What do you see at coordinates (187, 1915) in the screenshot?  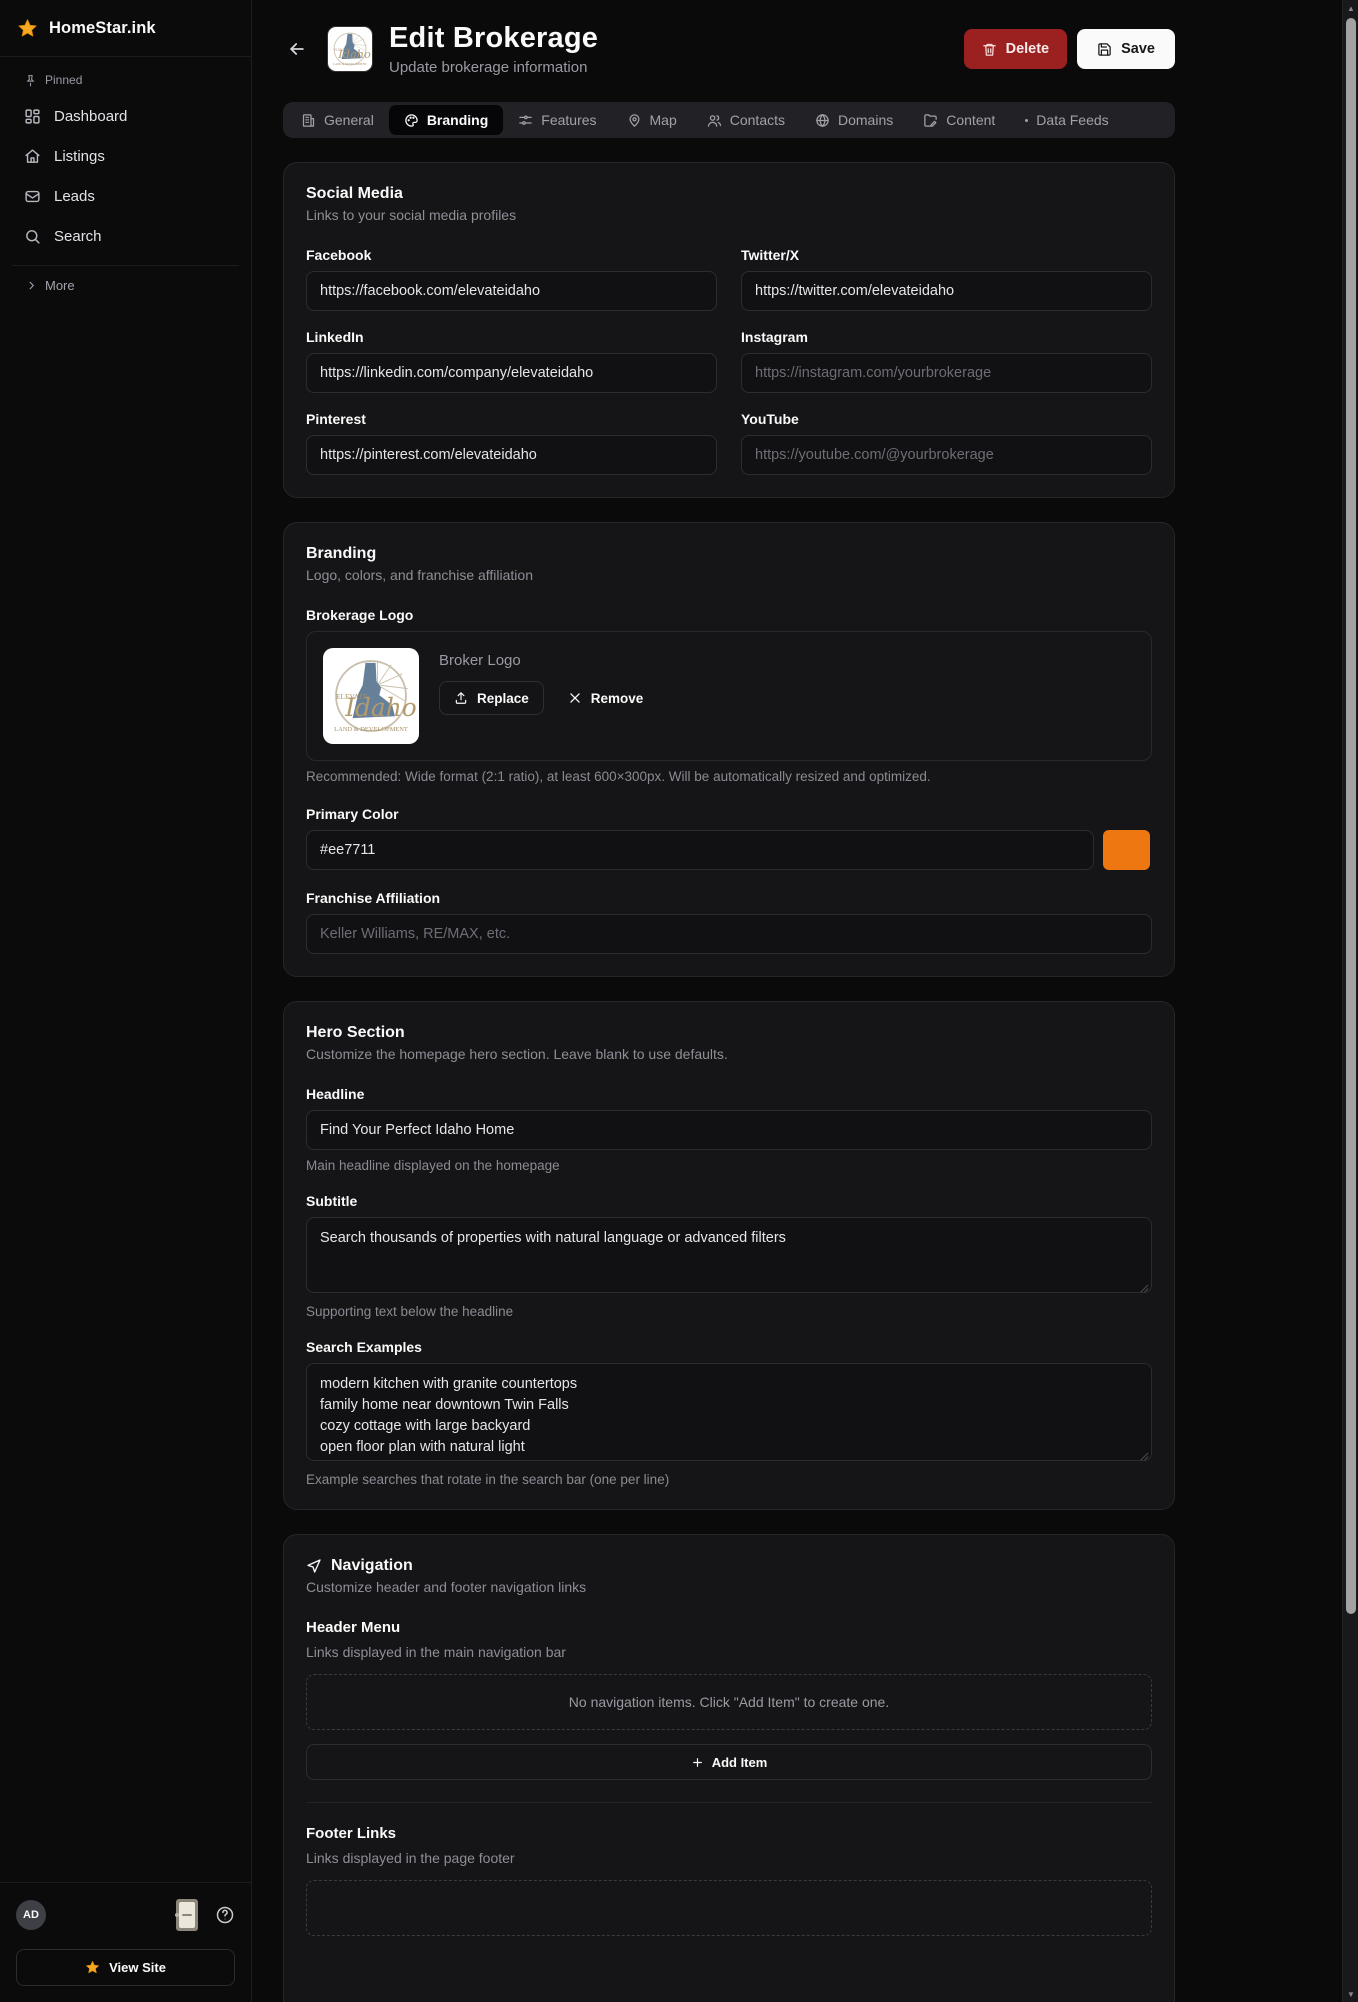 I see `door-logout-icon` at bounding box center [187, 1915].